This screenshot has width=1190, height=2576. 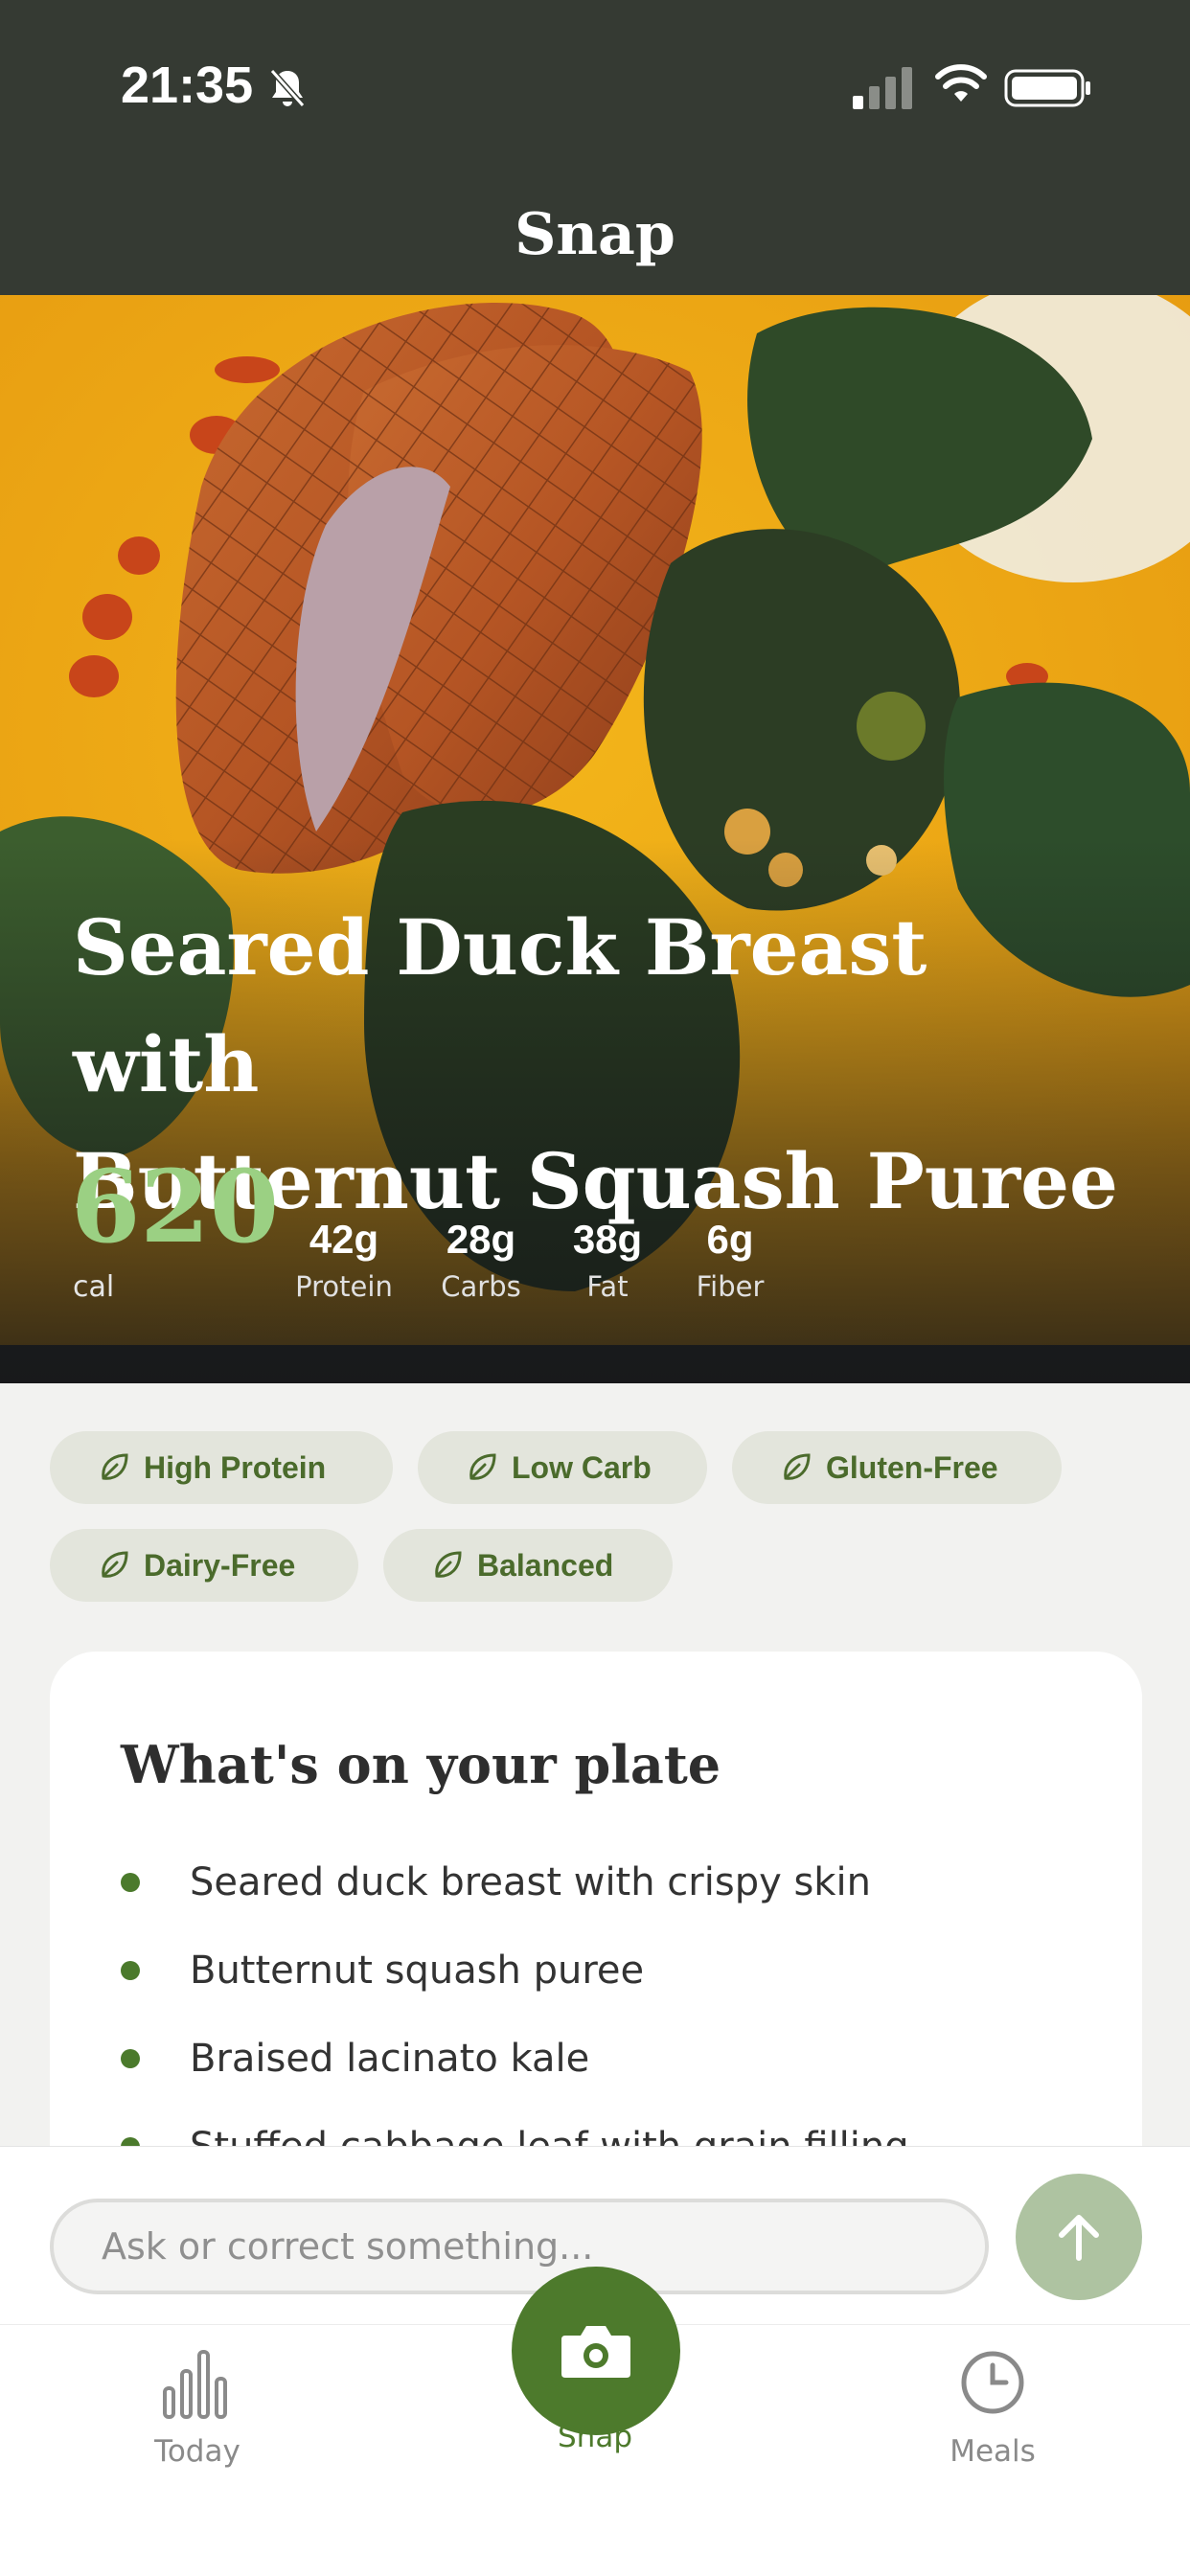 I want to click on macro-fiber: 6g Fiber, so click(x=730, y=1260).